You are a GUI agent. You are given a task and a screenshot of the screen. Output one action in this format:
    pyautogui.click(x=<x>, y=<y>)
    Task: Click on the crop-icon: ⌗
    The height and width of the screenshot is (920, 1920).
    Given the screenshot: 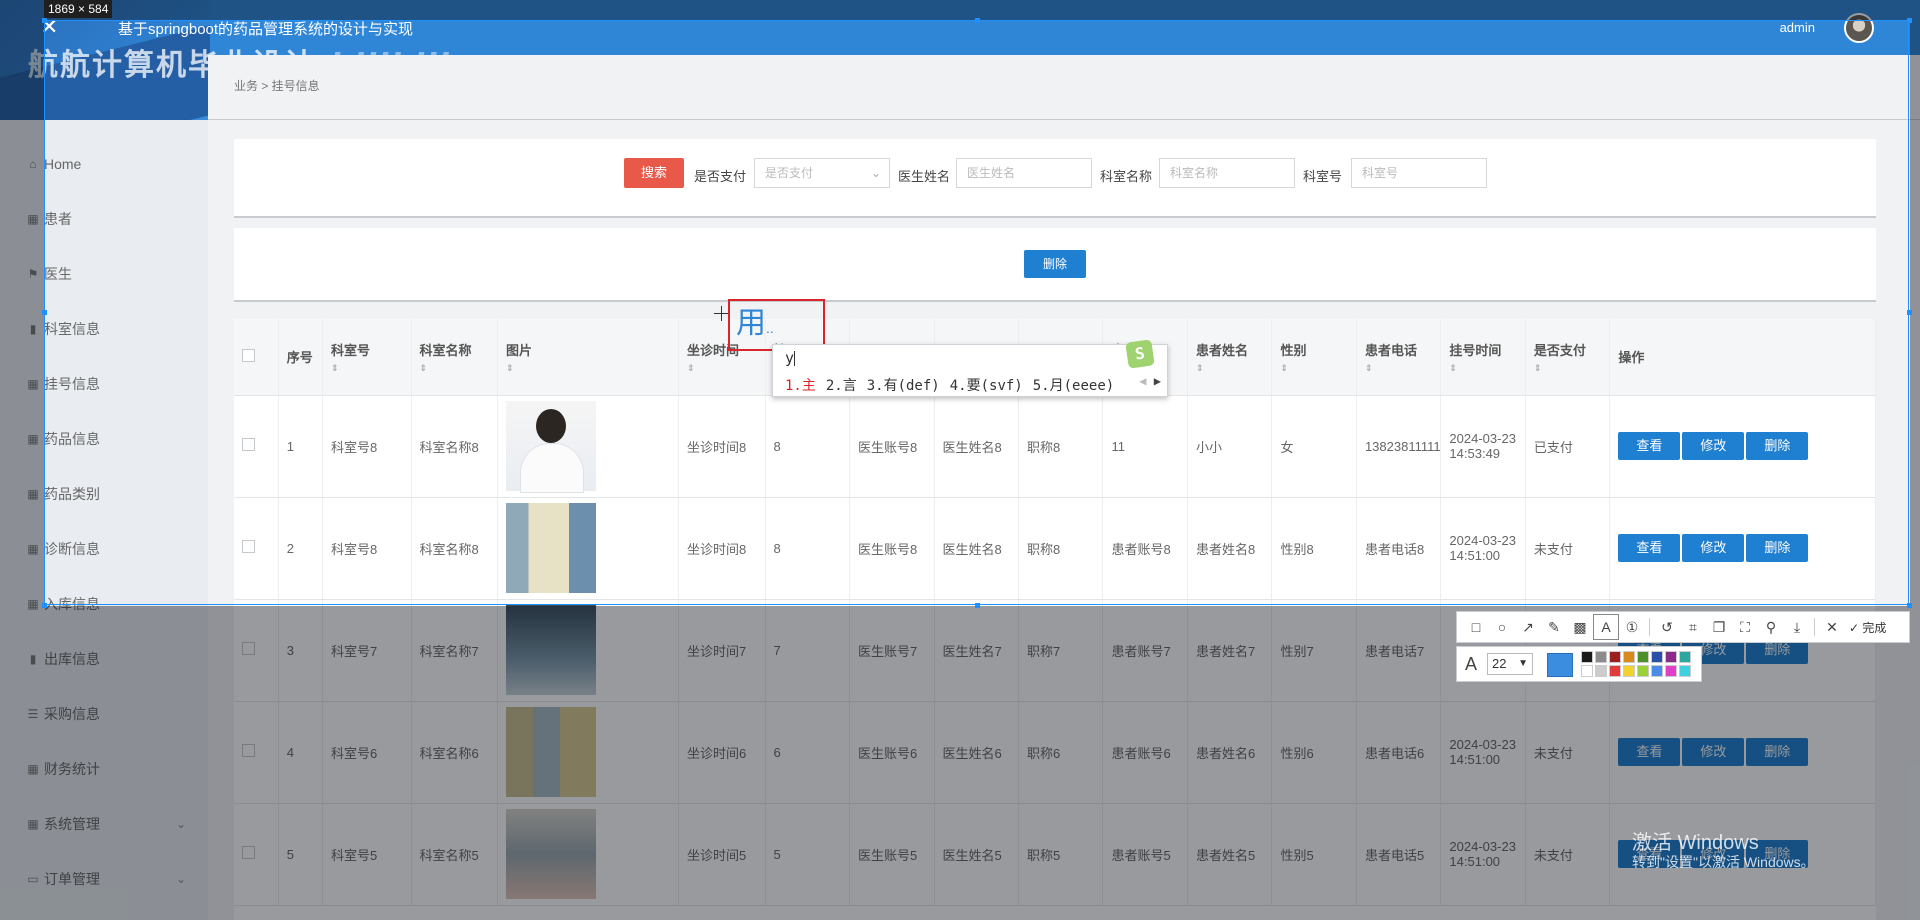 What is the action you would take?
    pyautogui.click(x=1693, y=627)
    